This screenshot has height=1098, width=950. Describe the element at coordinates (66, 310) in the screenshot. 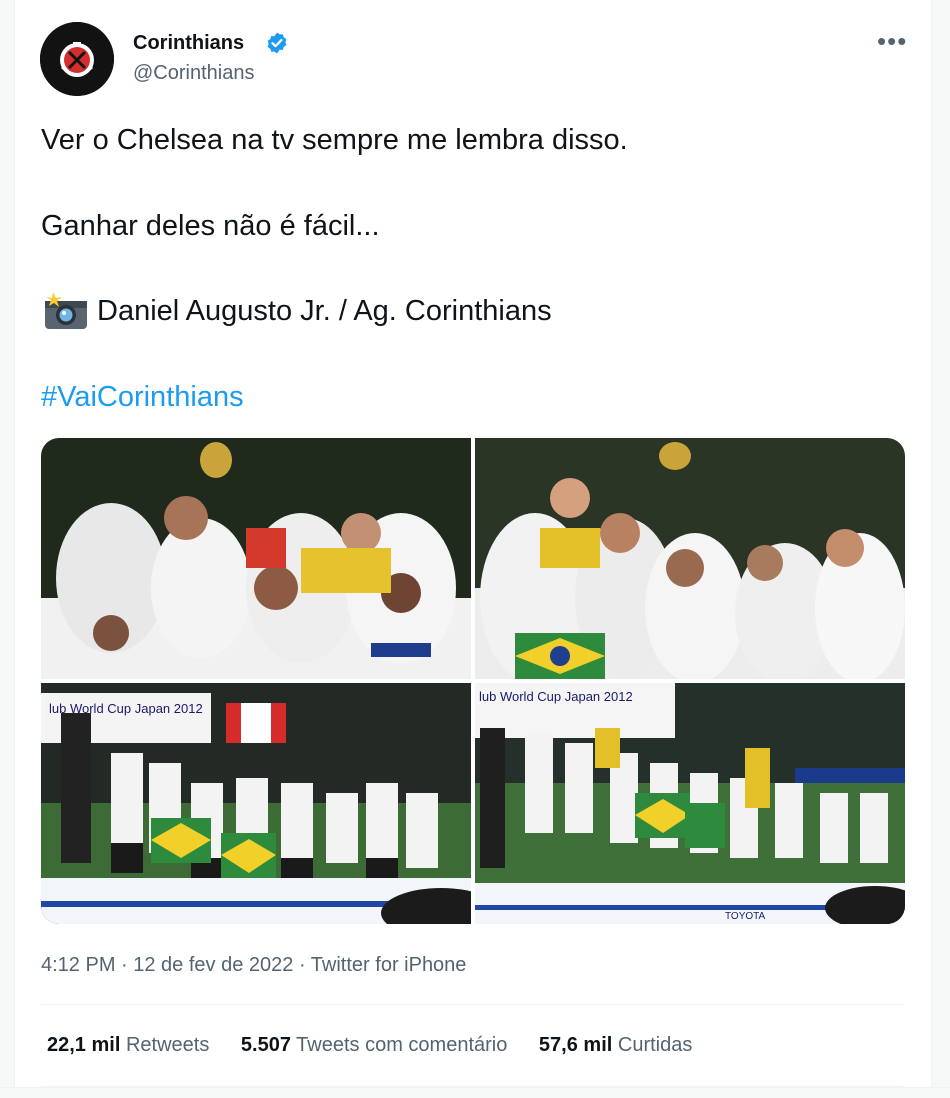

I see `camera-flash-icon` at that location.